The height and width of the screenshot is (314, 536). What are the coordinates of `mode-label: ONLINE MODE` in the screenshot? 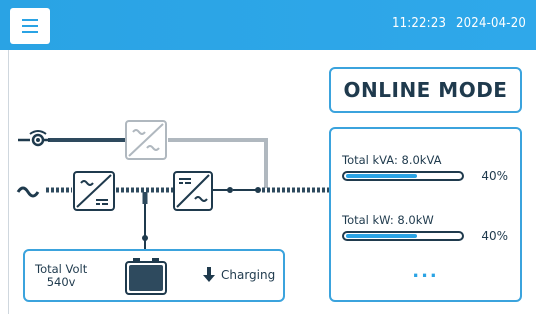 It's located at (425, 90).